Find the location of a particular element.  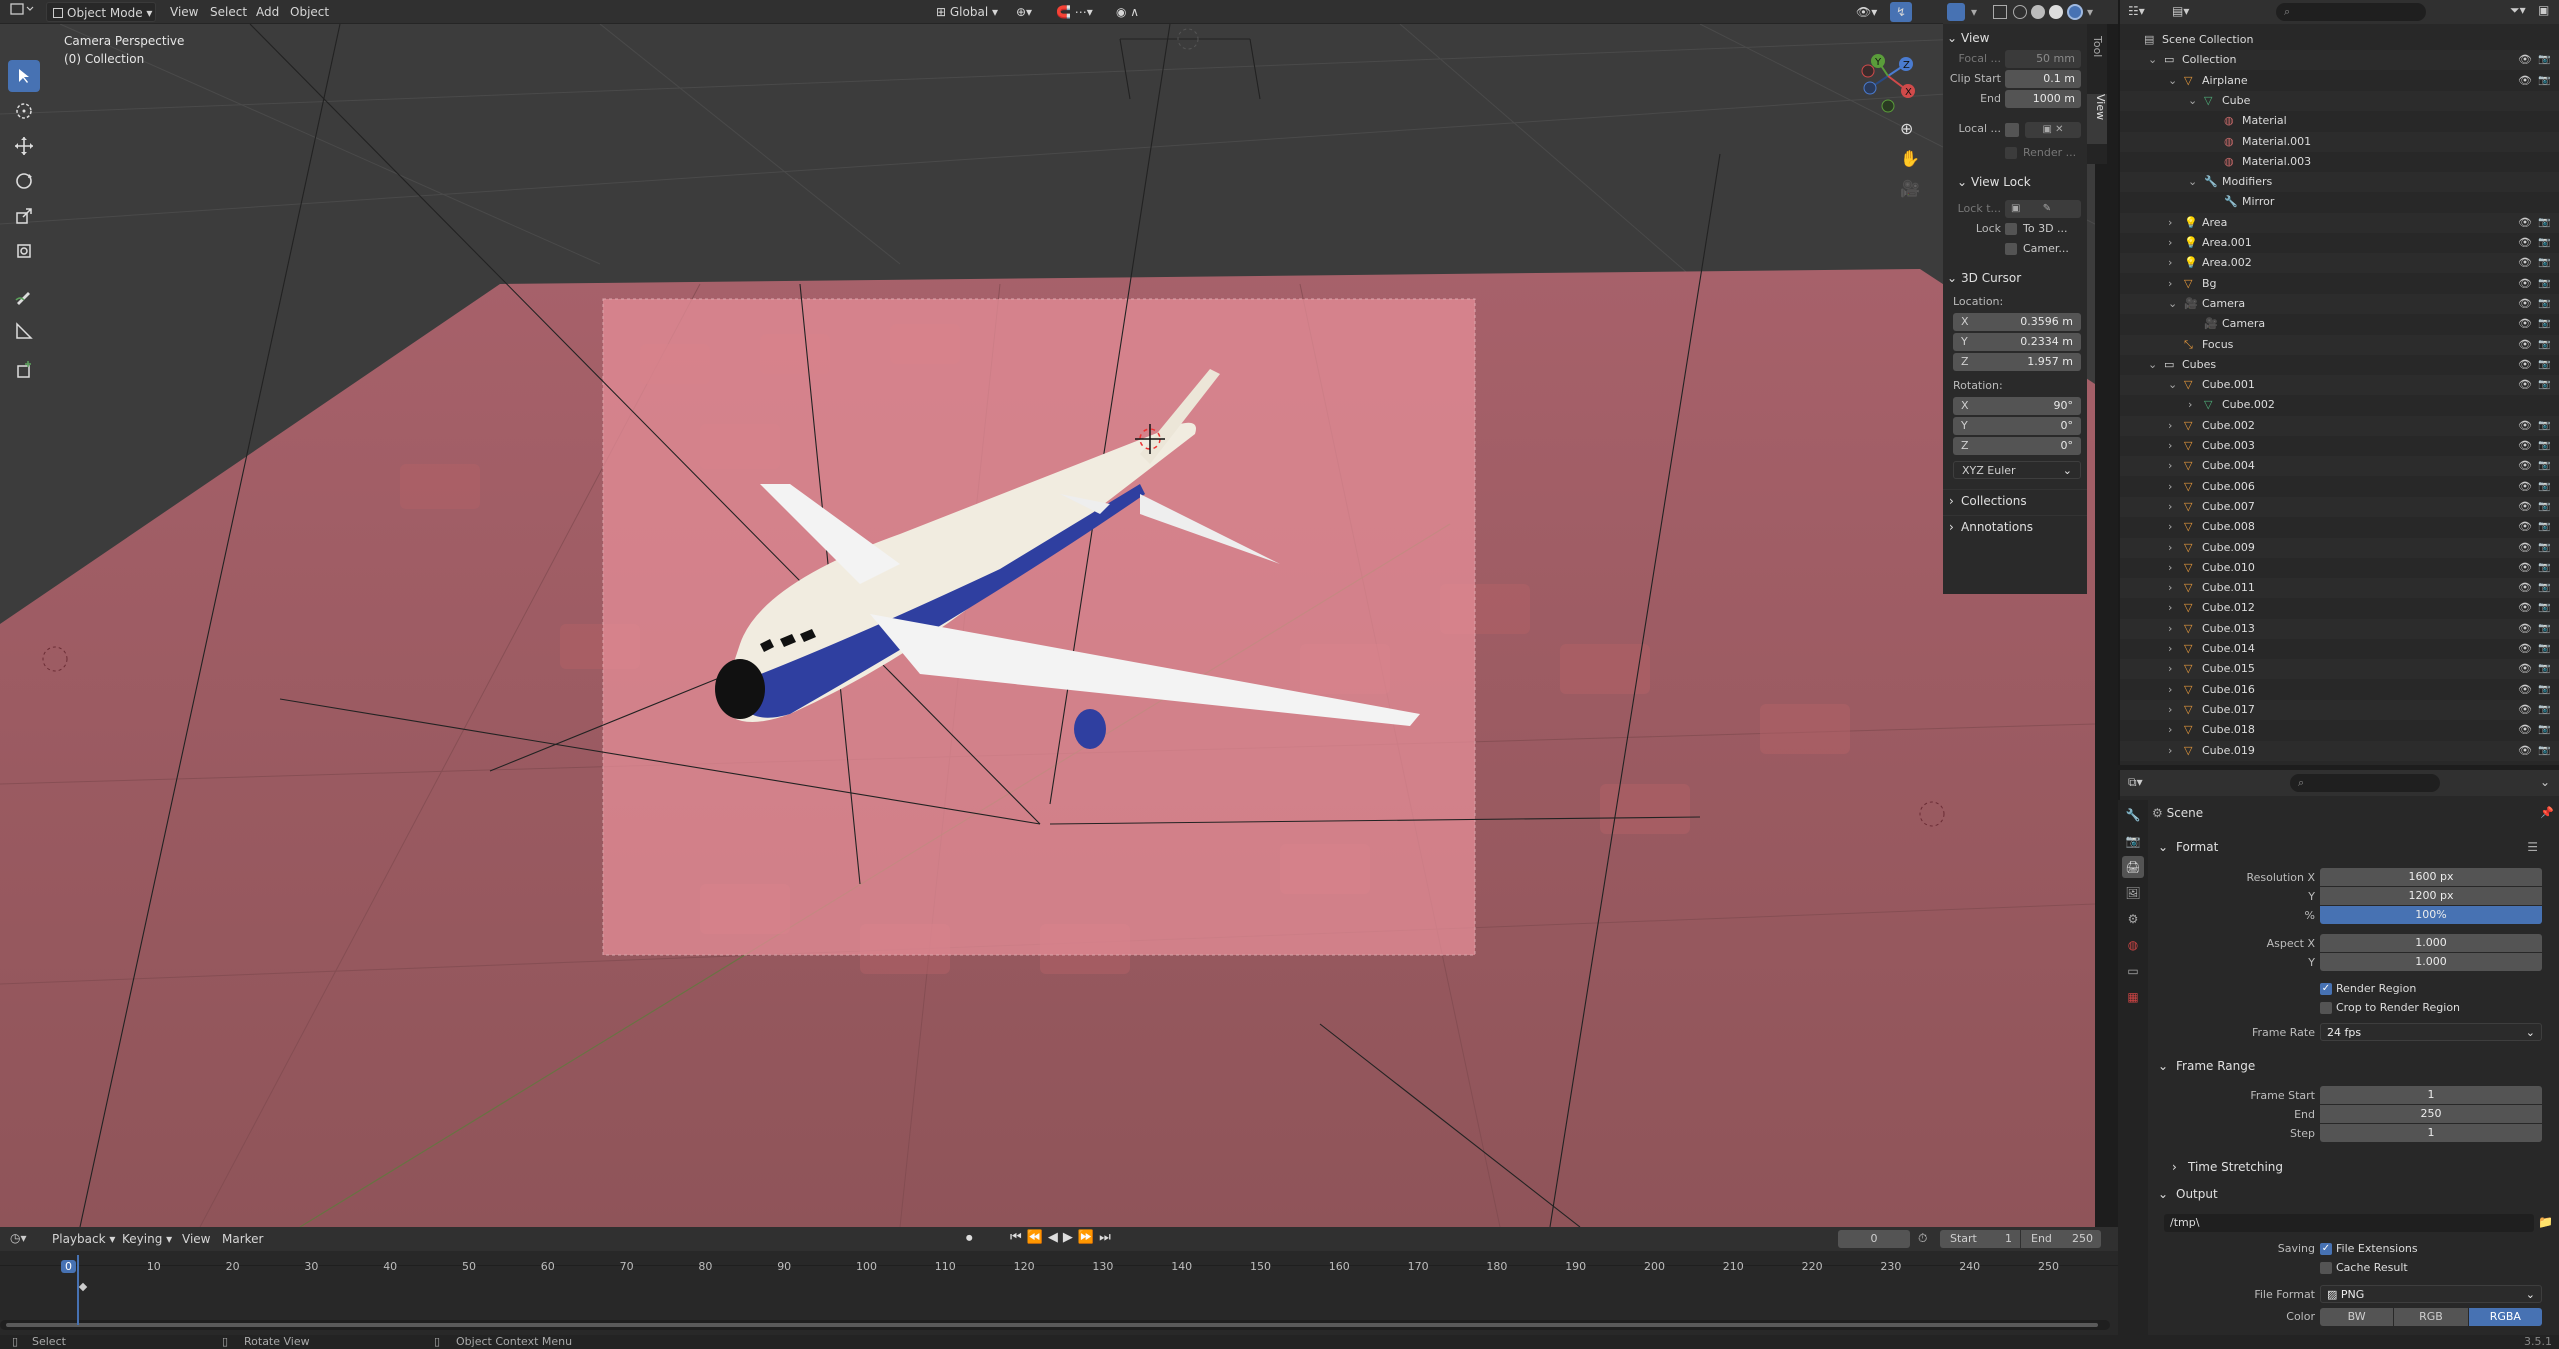

outliner-row: › ▽ Cube.010 👁 📷 is located at coordinates (2339, 568).